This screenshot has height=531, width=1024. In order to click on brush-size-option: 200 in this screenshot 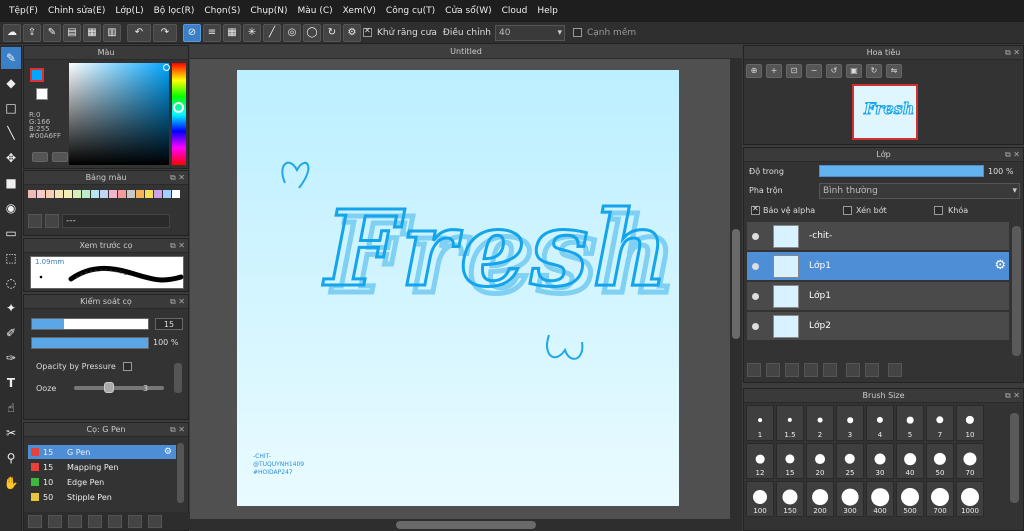, I will do `click(820, 499)`.